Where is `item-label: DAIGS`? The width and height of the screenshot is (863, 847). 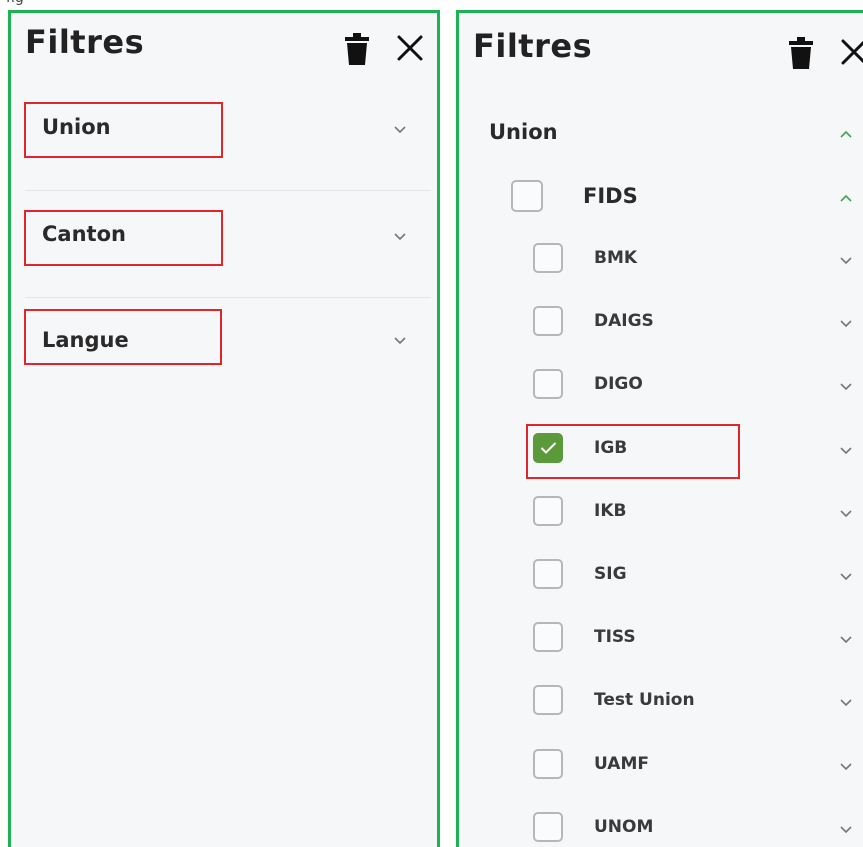
item-label: DAIGS is located at coordinates (624, 321).